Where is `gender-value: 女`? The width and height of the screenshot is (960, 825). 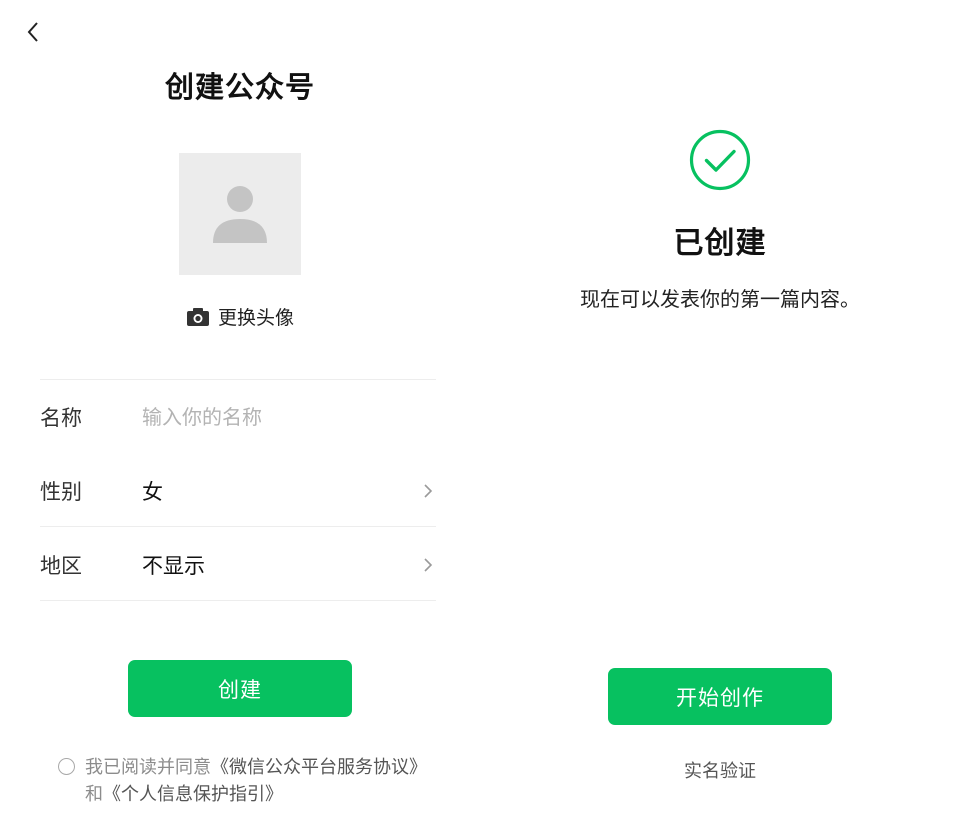 gender-value: 女 is located at coordinates (152, 492).